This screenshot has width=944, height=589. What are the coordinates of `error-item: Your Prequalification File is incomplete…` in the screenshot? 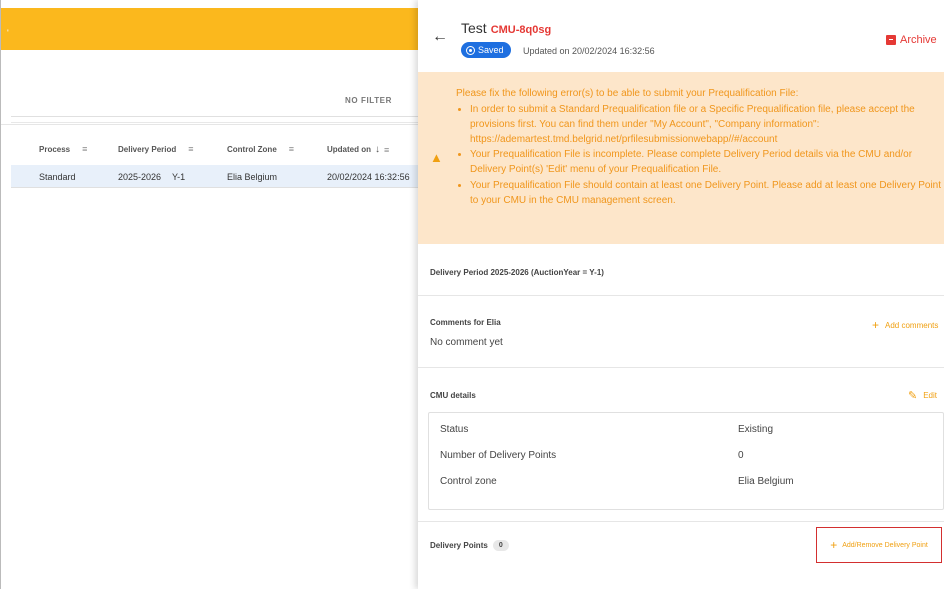 It's located at (707, 163).